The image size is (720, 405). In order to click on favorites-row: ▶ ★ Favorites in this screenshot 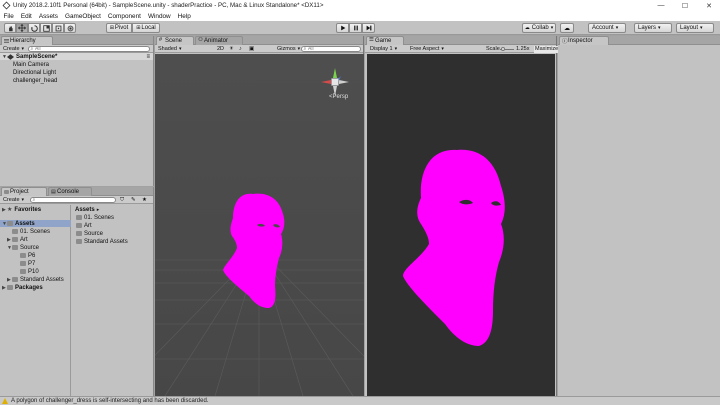, I will do `click(21, 210)`.